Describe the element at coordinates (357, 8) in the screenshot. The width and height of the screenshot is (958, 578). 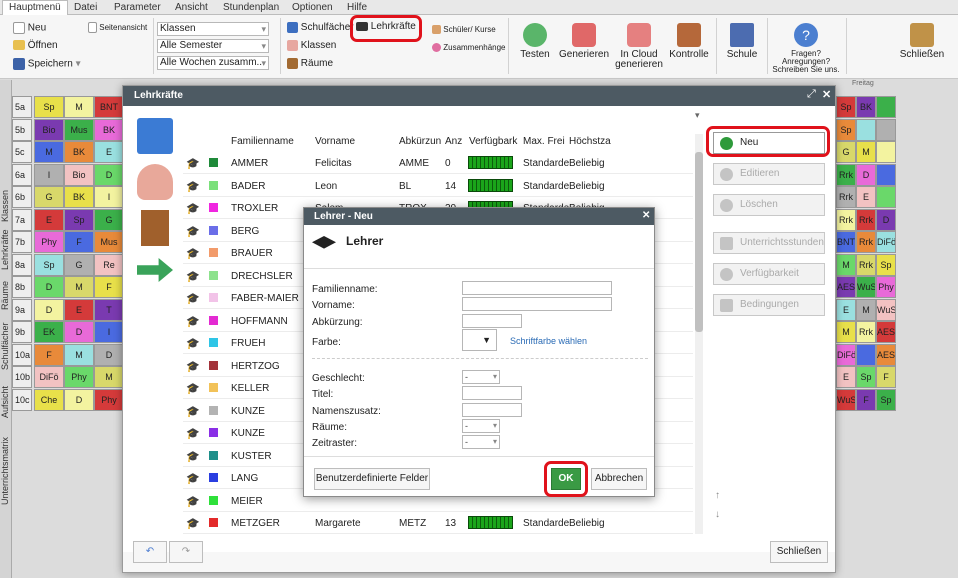
I see `menu-hilfe: Hilfe` at that location.